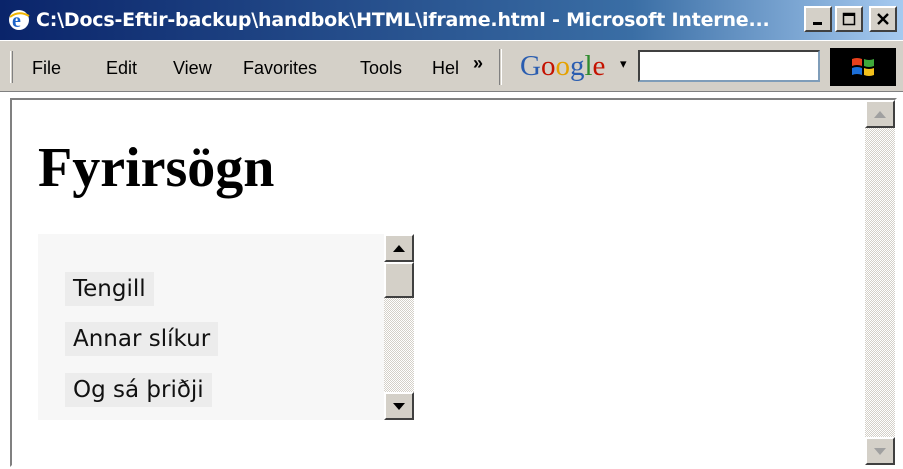 This screenshot has height=469, width=903. What do you see at coordinates (530, 66) in the screenshot?
I see `google-logo-letter: G` at bounding box center [530, 66].